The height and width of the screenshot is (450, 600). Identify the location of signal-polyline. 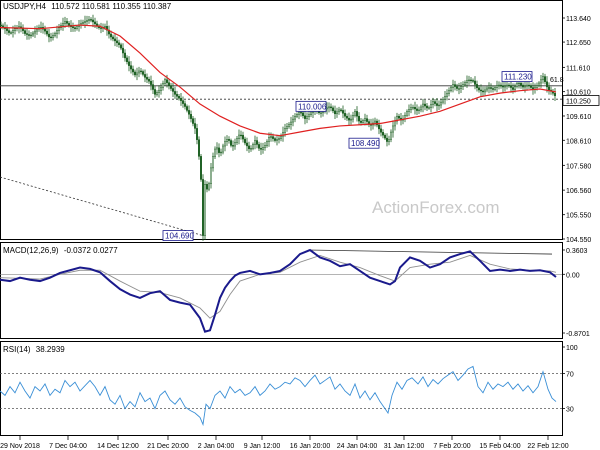
(278, 286).